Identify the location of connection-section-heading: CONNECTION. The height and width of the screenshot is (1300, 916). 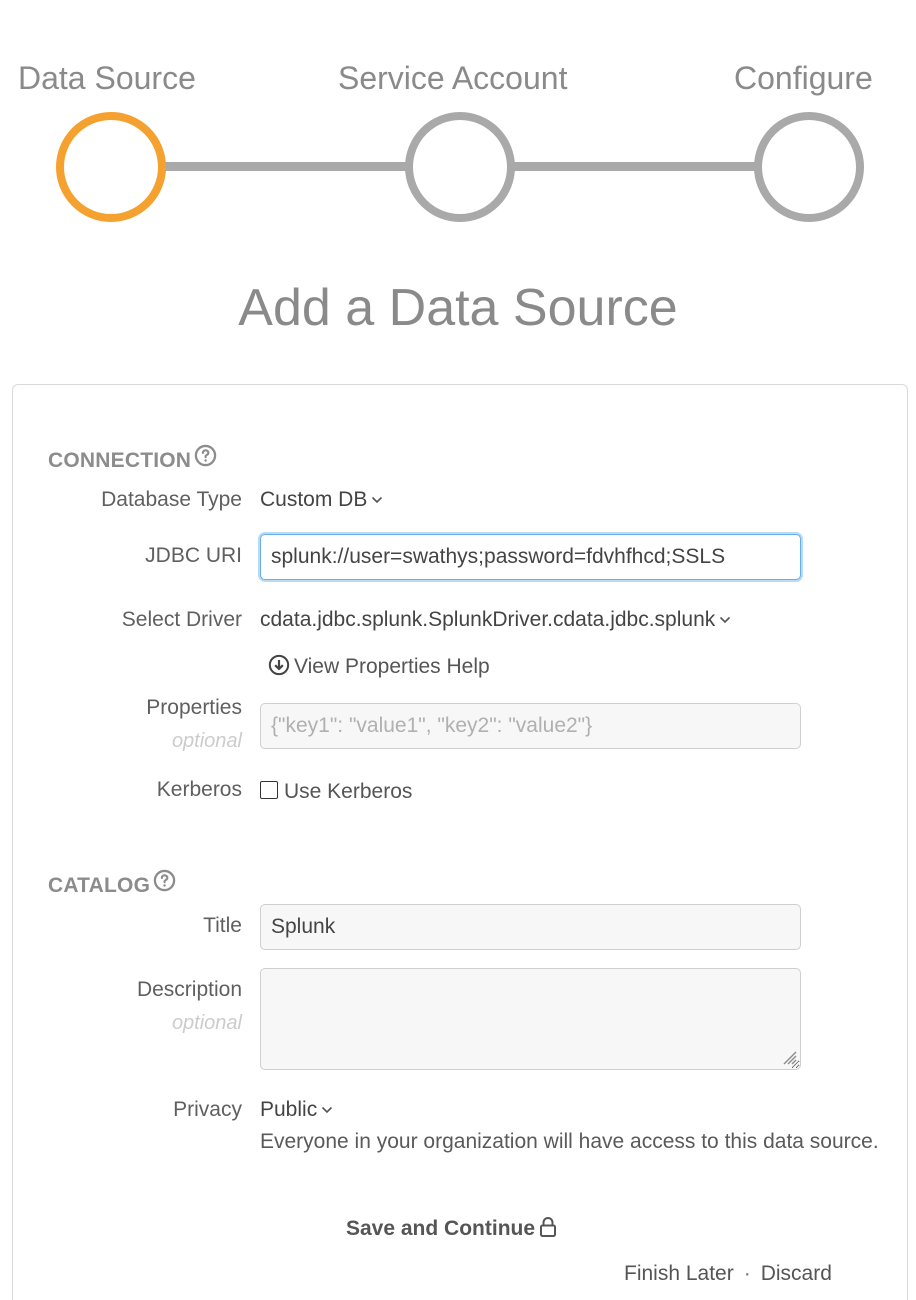
(132, 459).